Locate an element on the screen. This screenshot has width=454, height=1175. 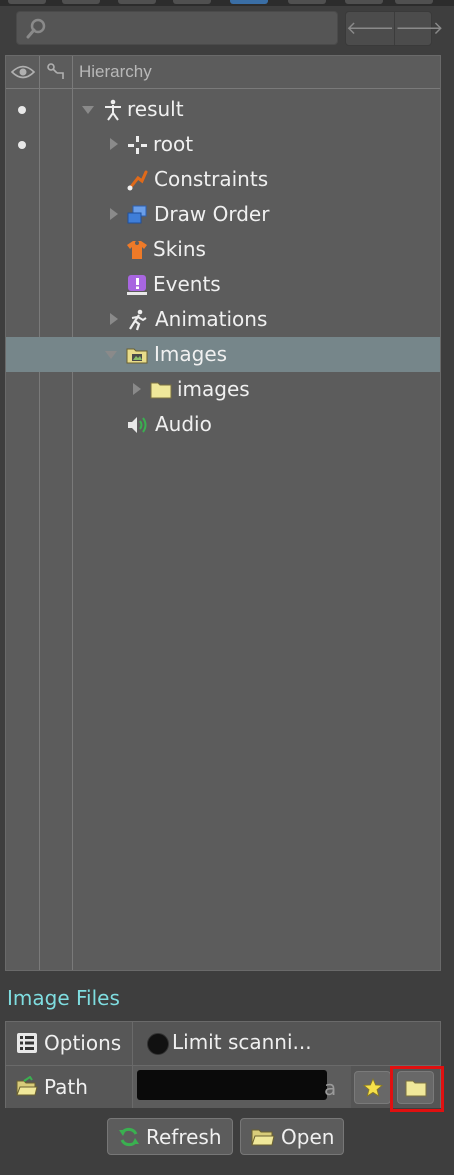
tree-row-audio: Audio is located at coordinates (223, 424).